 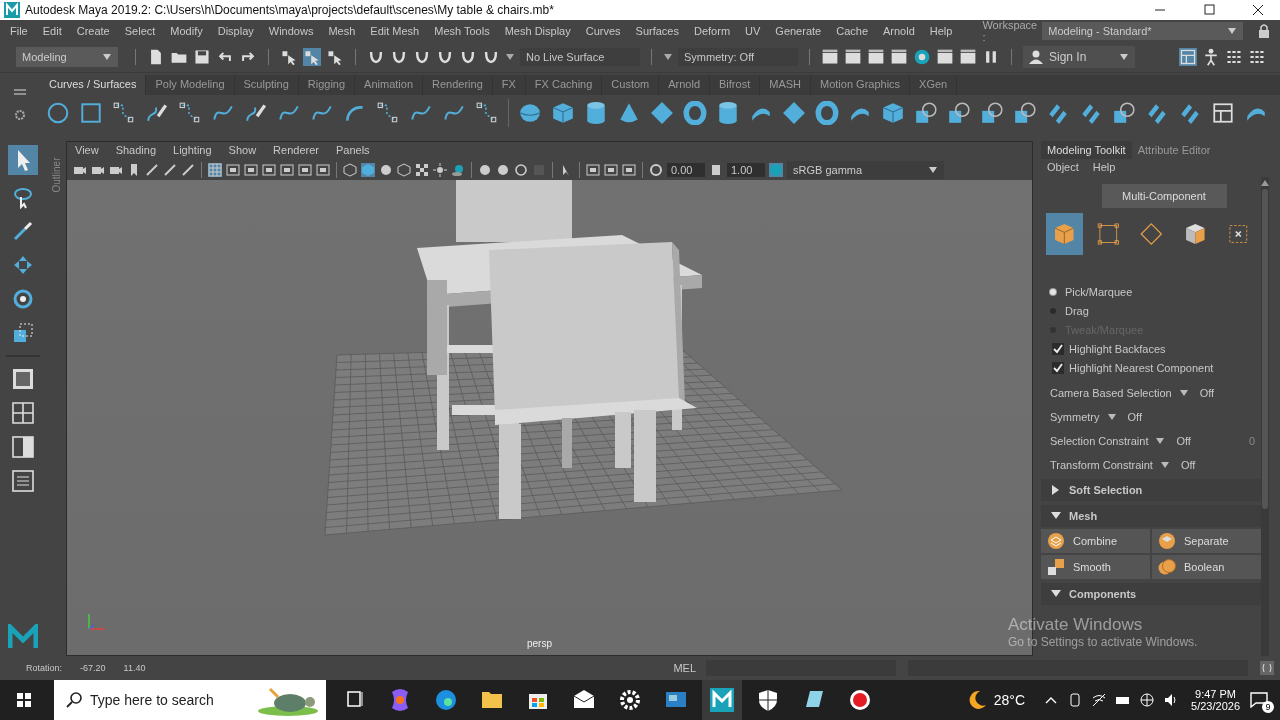 What do you see at coordinates (657, 31) in the screenshot?
I see `menu-item: Surfaces` at bounding box center [657, 31].